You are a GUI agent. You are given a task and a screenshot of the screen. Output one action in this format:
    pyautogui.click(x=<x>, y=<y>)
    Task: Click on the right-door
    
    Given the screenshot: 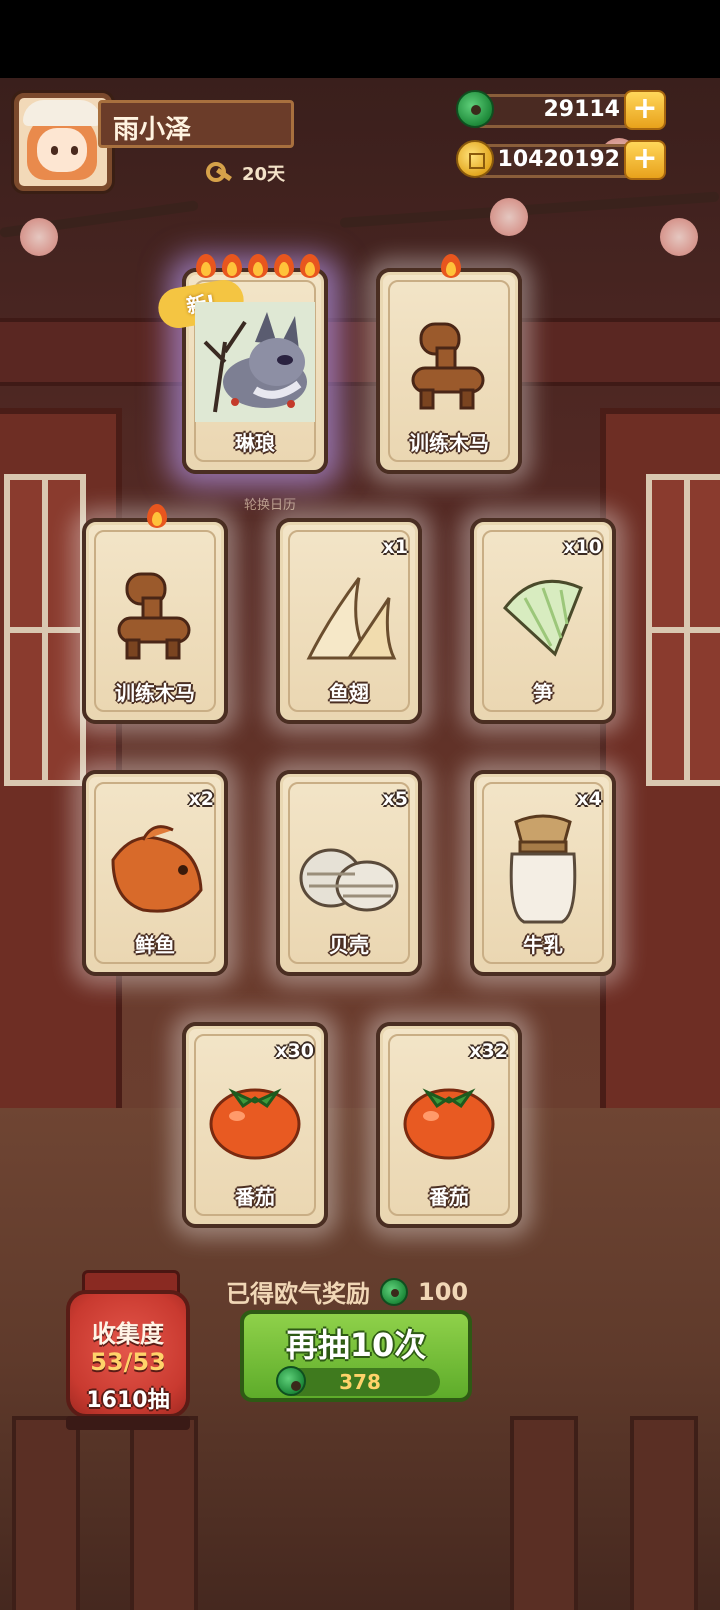 What is the action you would take?
    pyautogui.click(x=660, y=774)
    